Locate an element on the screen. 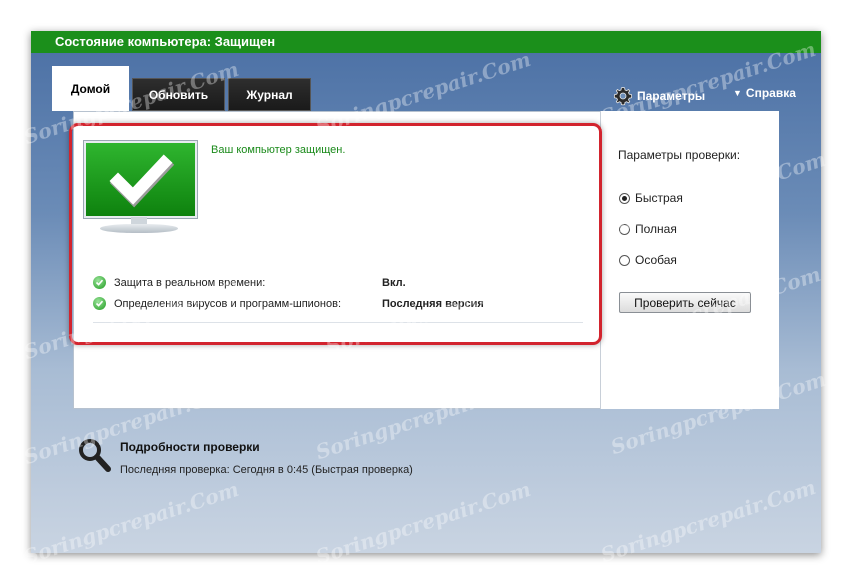 The image size is (853, 585). radio-quick-dot is located at coordinates (624, 198).